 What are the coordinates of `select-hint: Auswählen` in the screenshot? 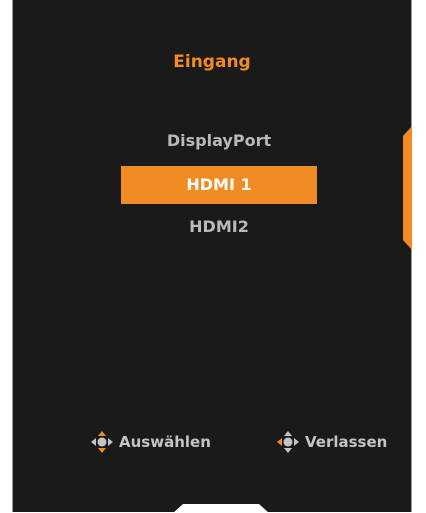 It's located at (150, 442).